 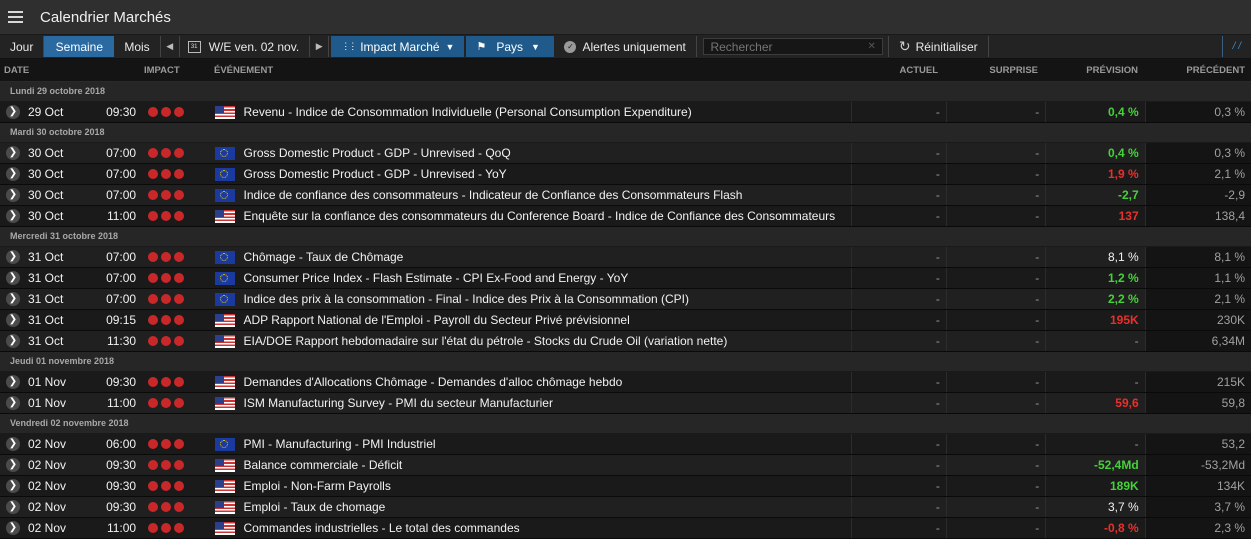 What do you see at coordinates (896, 70) in the screenshot?
I see `column-actuel: ACTUEL` at bounding box center [896, 70].